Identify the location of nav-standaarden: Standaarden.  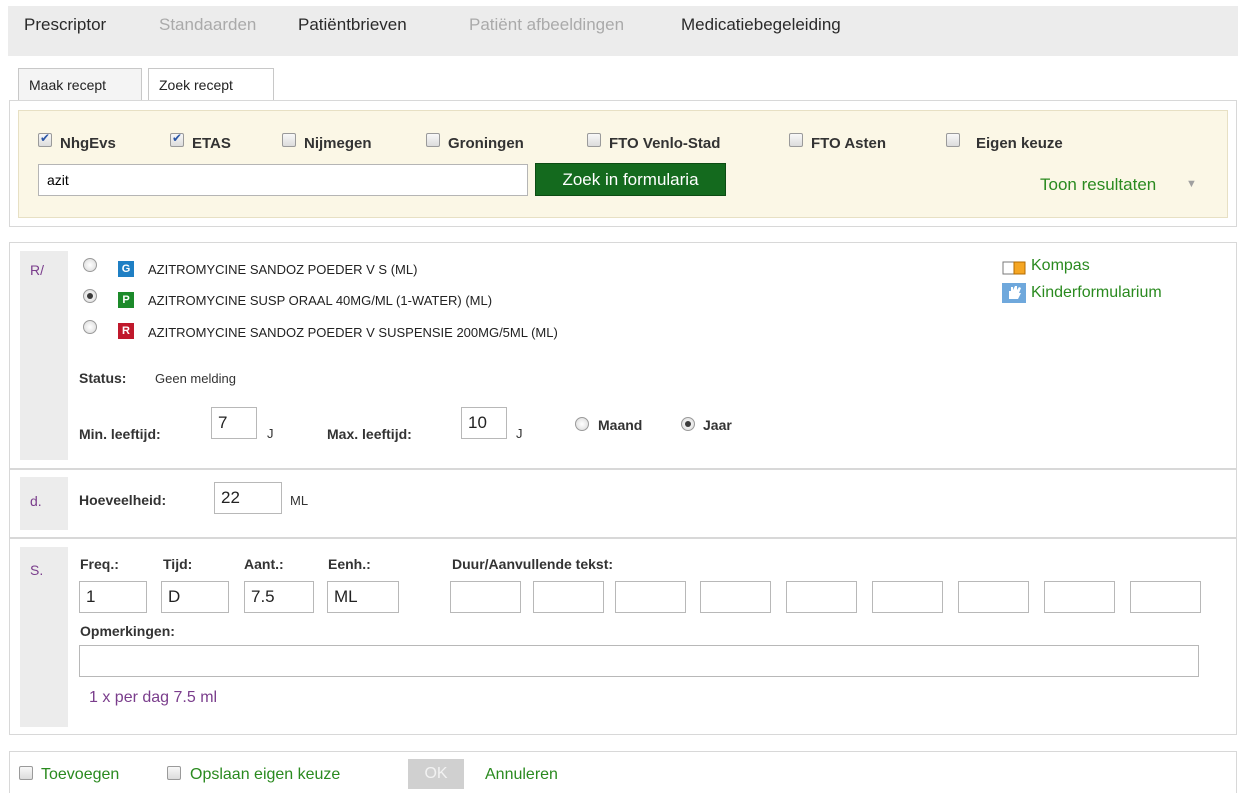
(208, 24).